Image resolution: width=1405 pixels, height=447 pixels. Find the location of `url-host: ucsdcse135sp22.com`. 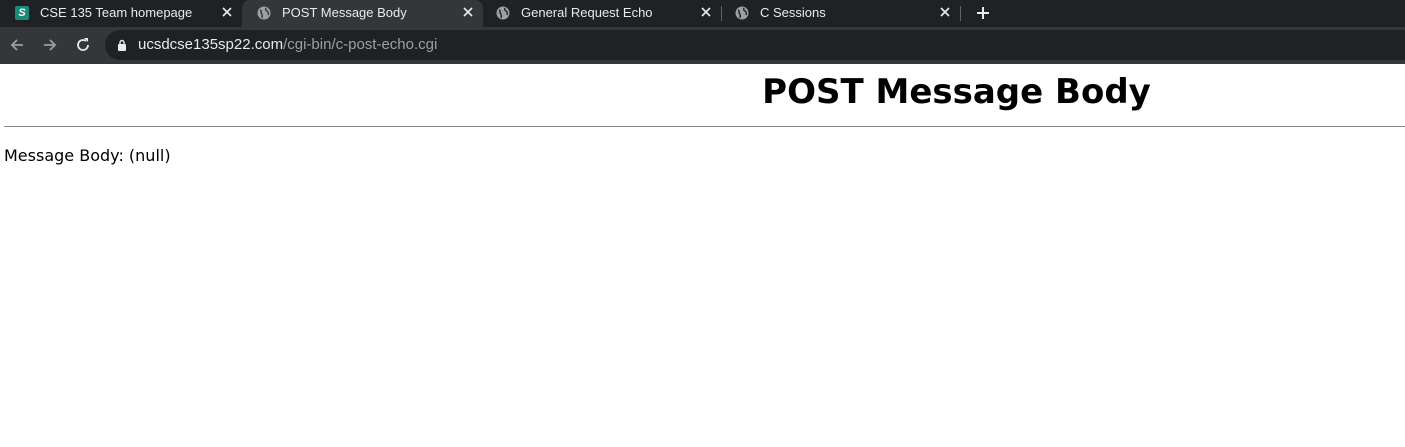

url-host: ucsdcse135sp22.com is located at coordinates (211, 44).